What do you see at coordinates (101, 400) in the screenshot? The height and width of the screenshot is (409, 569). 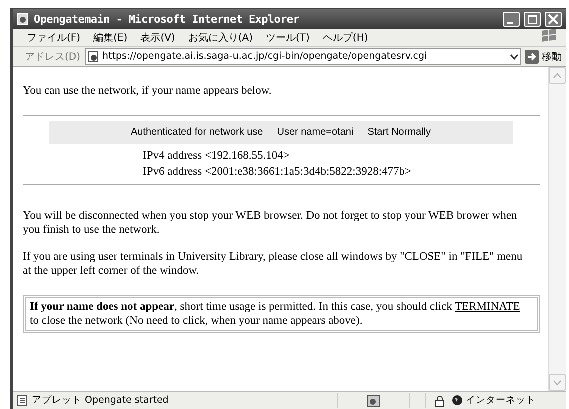 I see `status-text: アプレット Opengate started` at bounding box center [101, 400].